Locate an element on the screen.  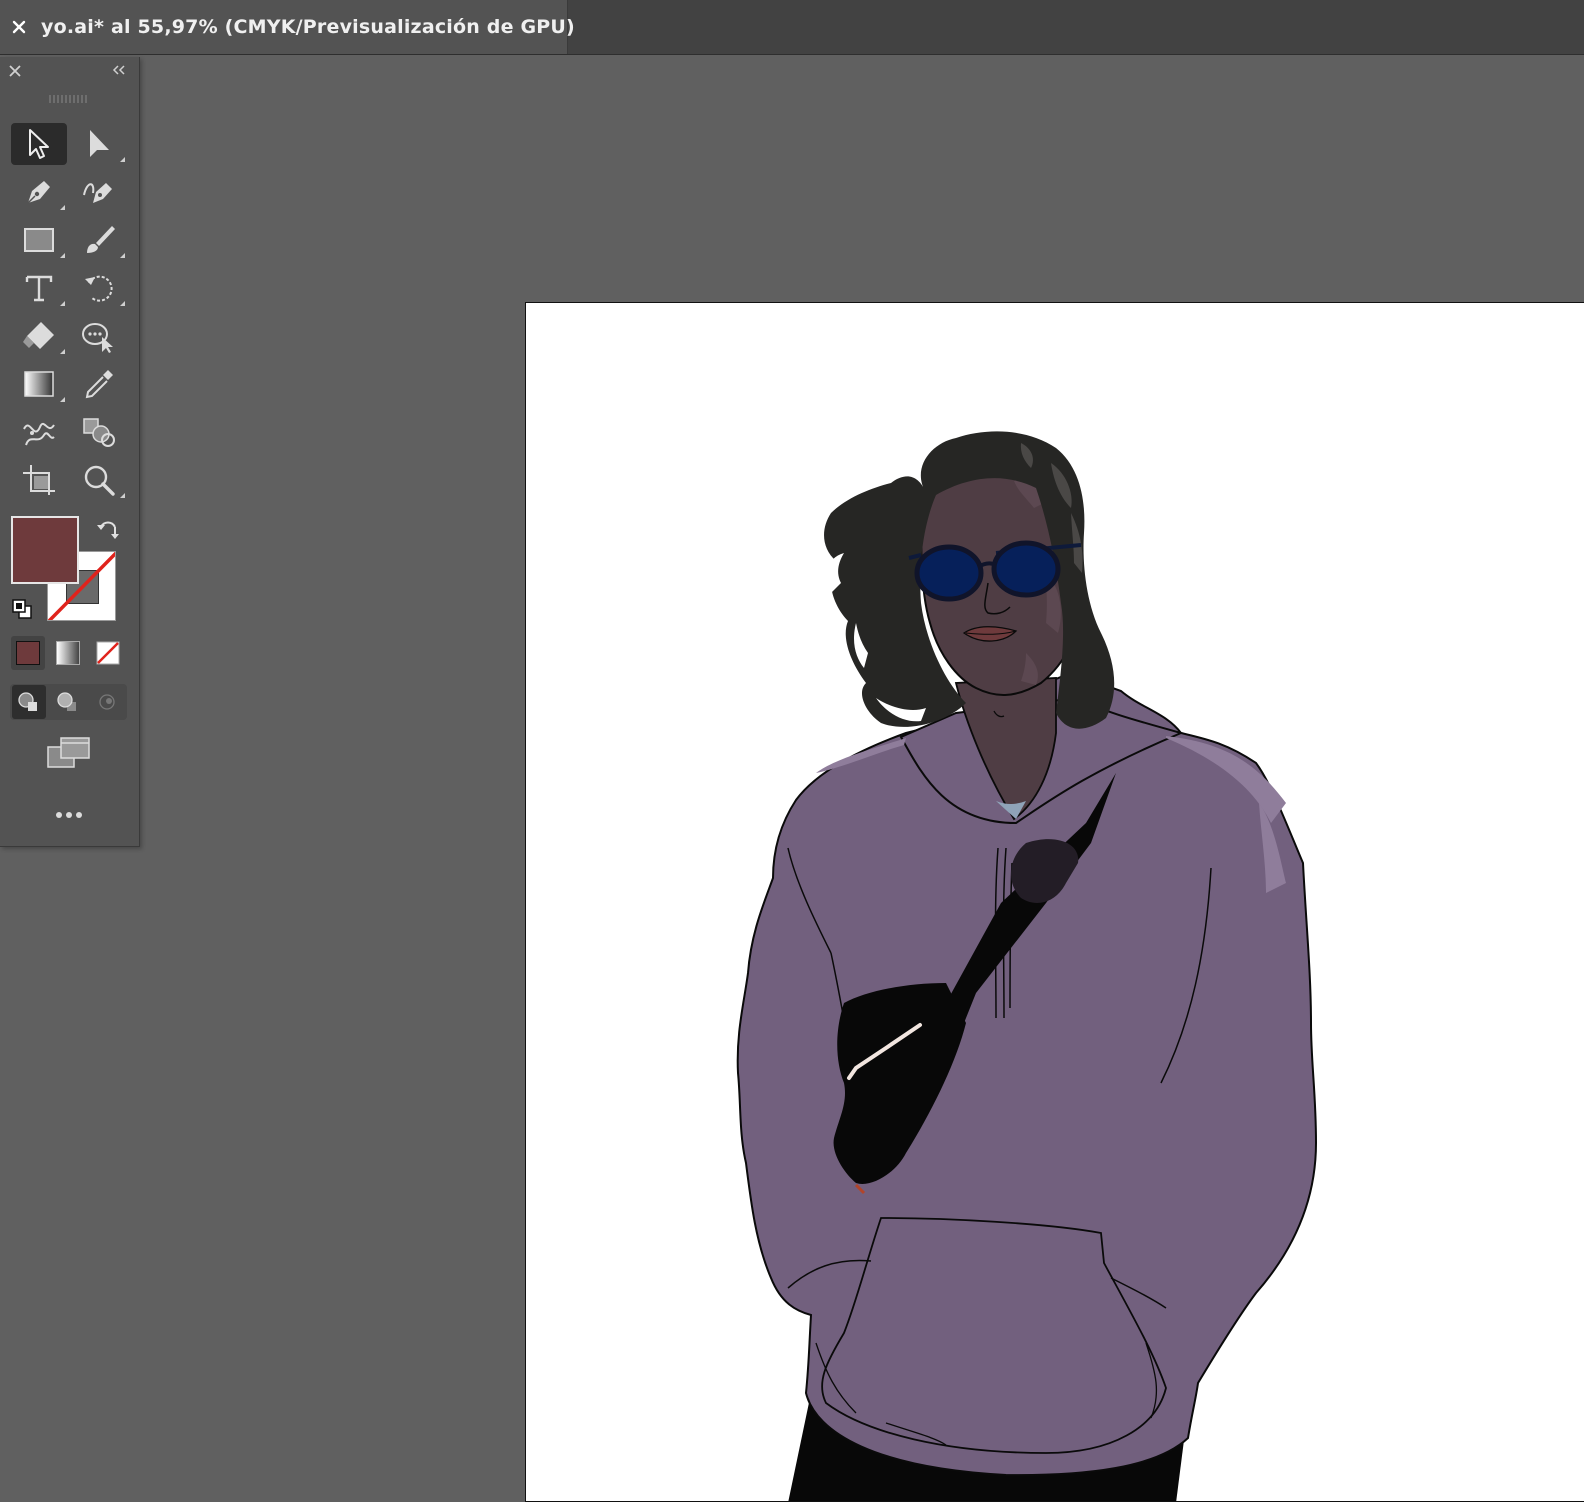
blend-tool is located at coordinates (39, 432).